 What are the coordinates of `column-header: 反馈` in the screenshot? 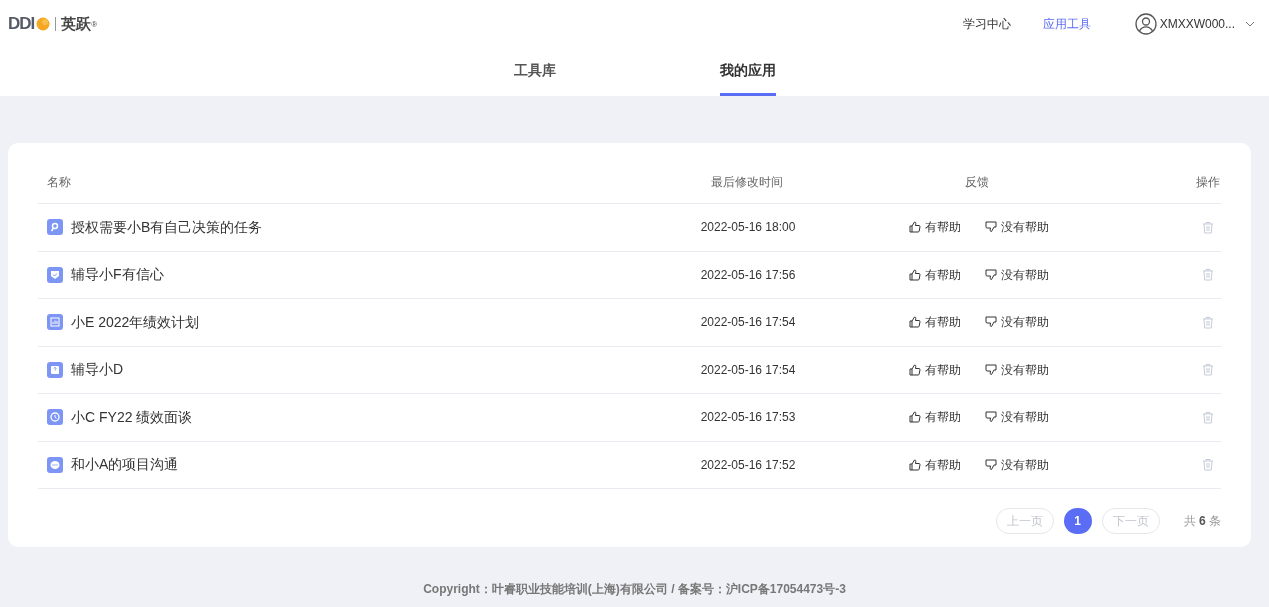 It's located at (977, 182).